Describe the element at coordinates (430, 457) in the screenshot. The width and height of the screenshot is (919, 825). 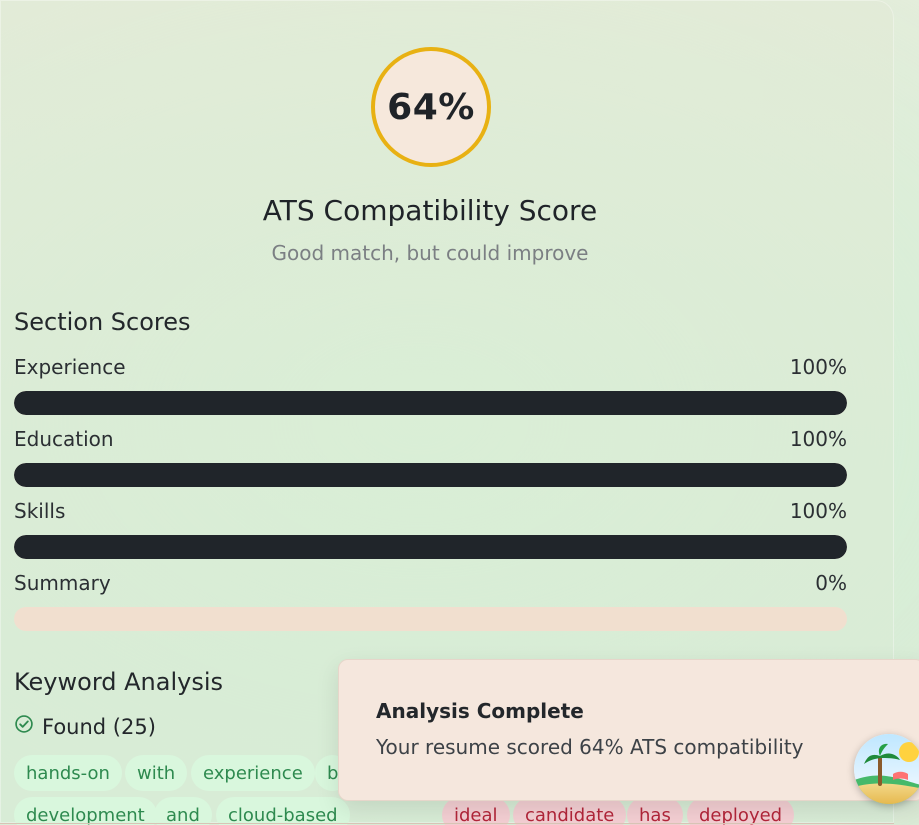
I see `section-score-row: Education 100%` at that location.